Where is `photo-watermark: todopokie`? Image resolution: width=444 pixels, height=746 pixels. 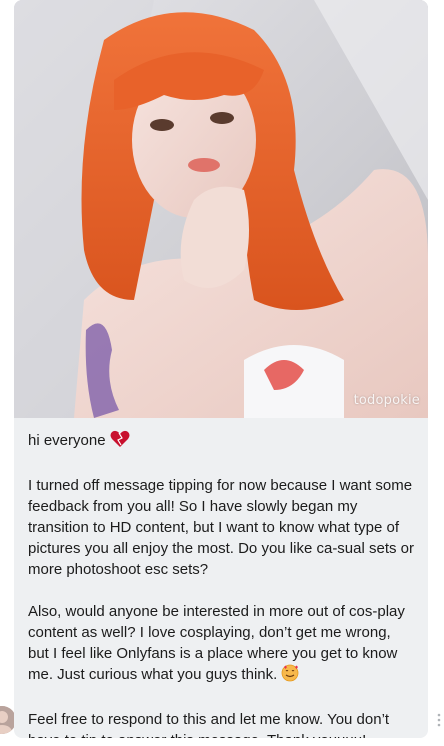 photo-watermark: todopokie is located at coordinates (386, 400).